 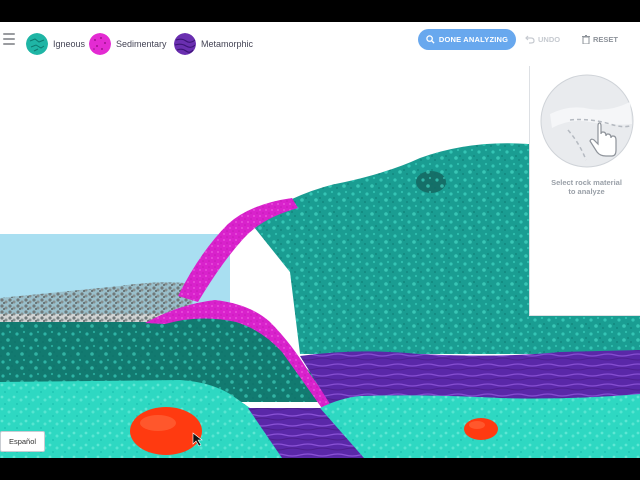 What do you see at coordinates (481, 429) in the screenshot?
I see `magma-blob-small` at bounding box center [481, 429].